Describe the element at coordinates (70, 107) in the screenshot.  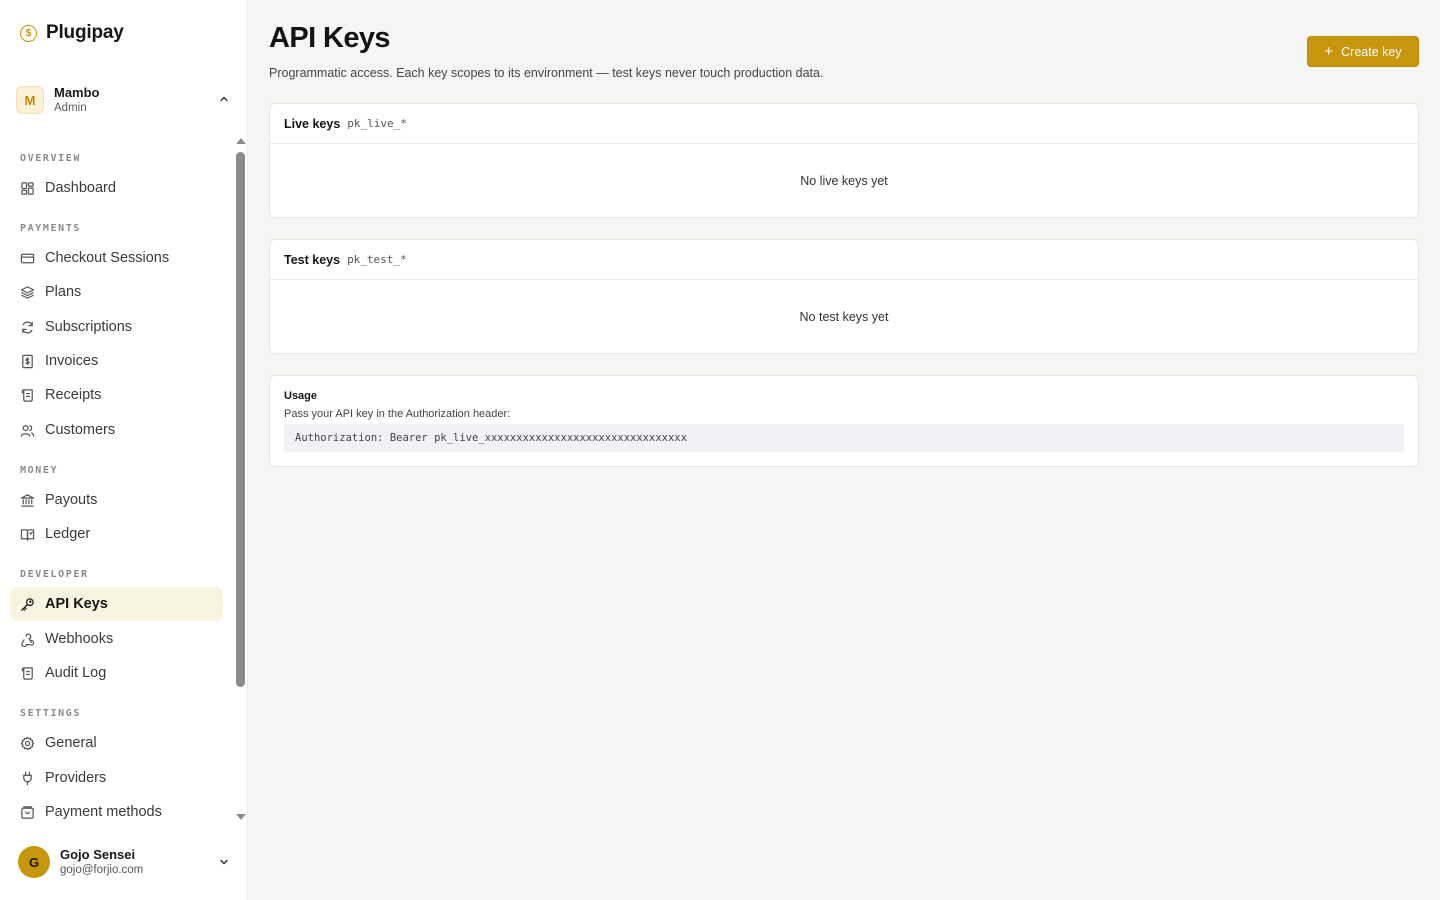
I see `org-role: Admin` at that location.